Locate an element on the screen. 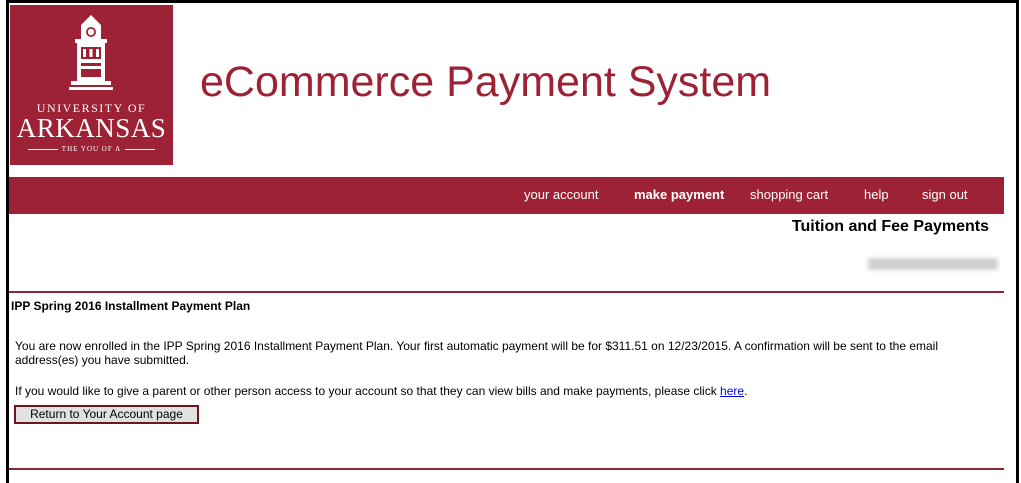 This screenshot has width=1021, height=483. nav-sign-out: sign out is located at coordinates (945, 194).